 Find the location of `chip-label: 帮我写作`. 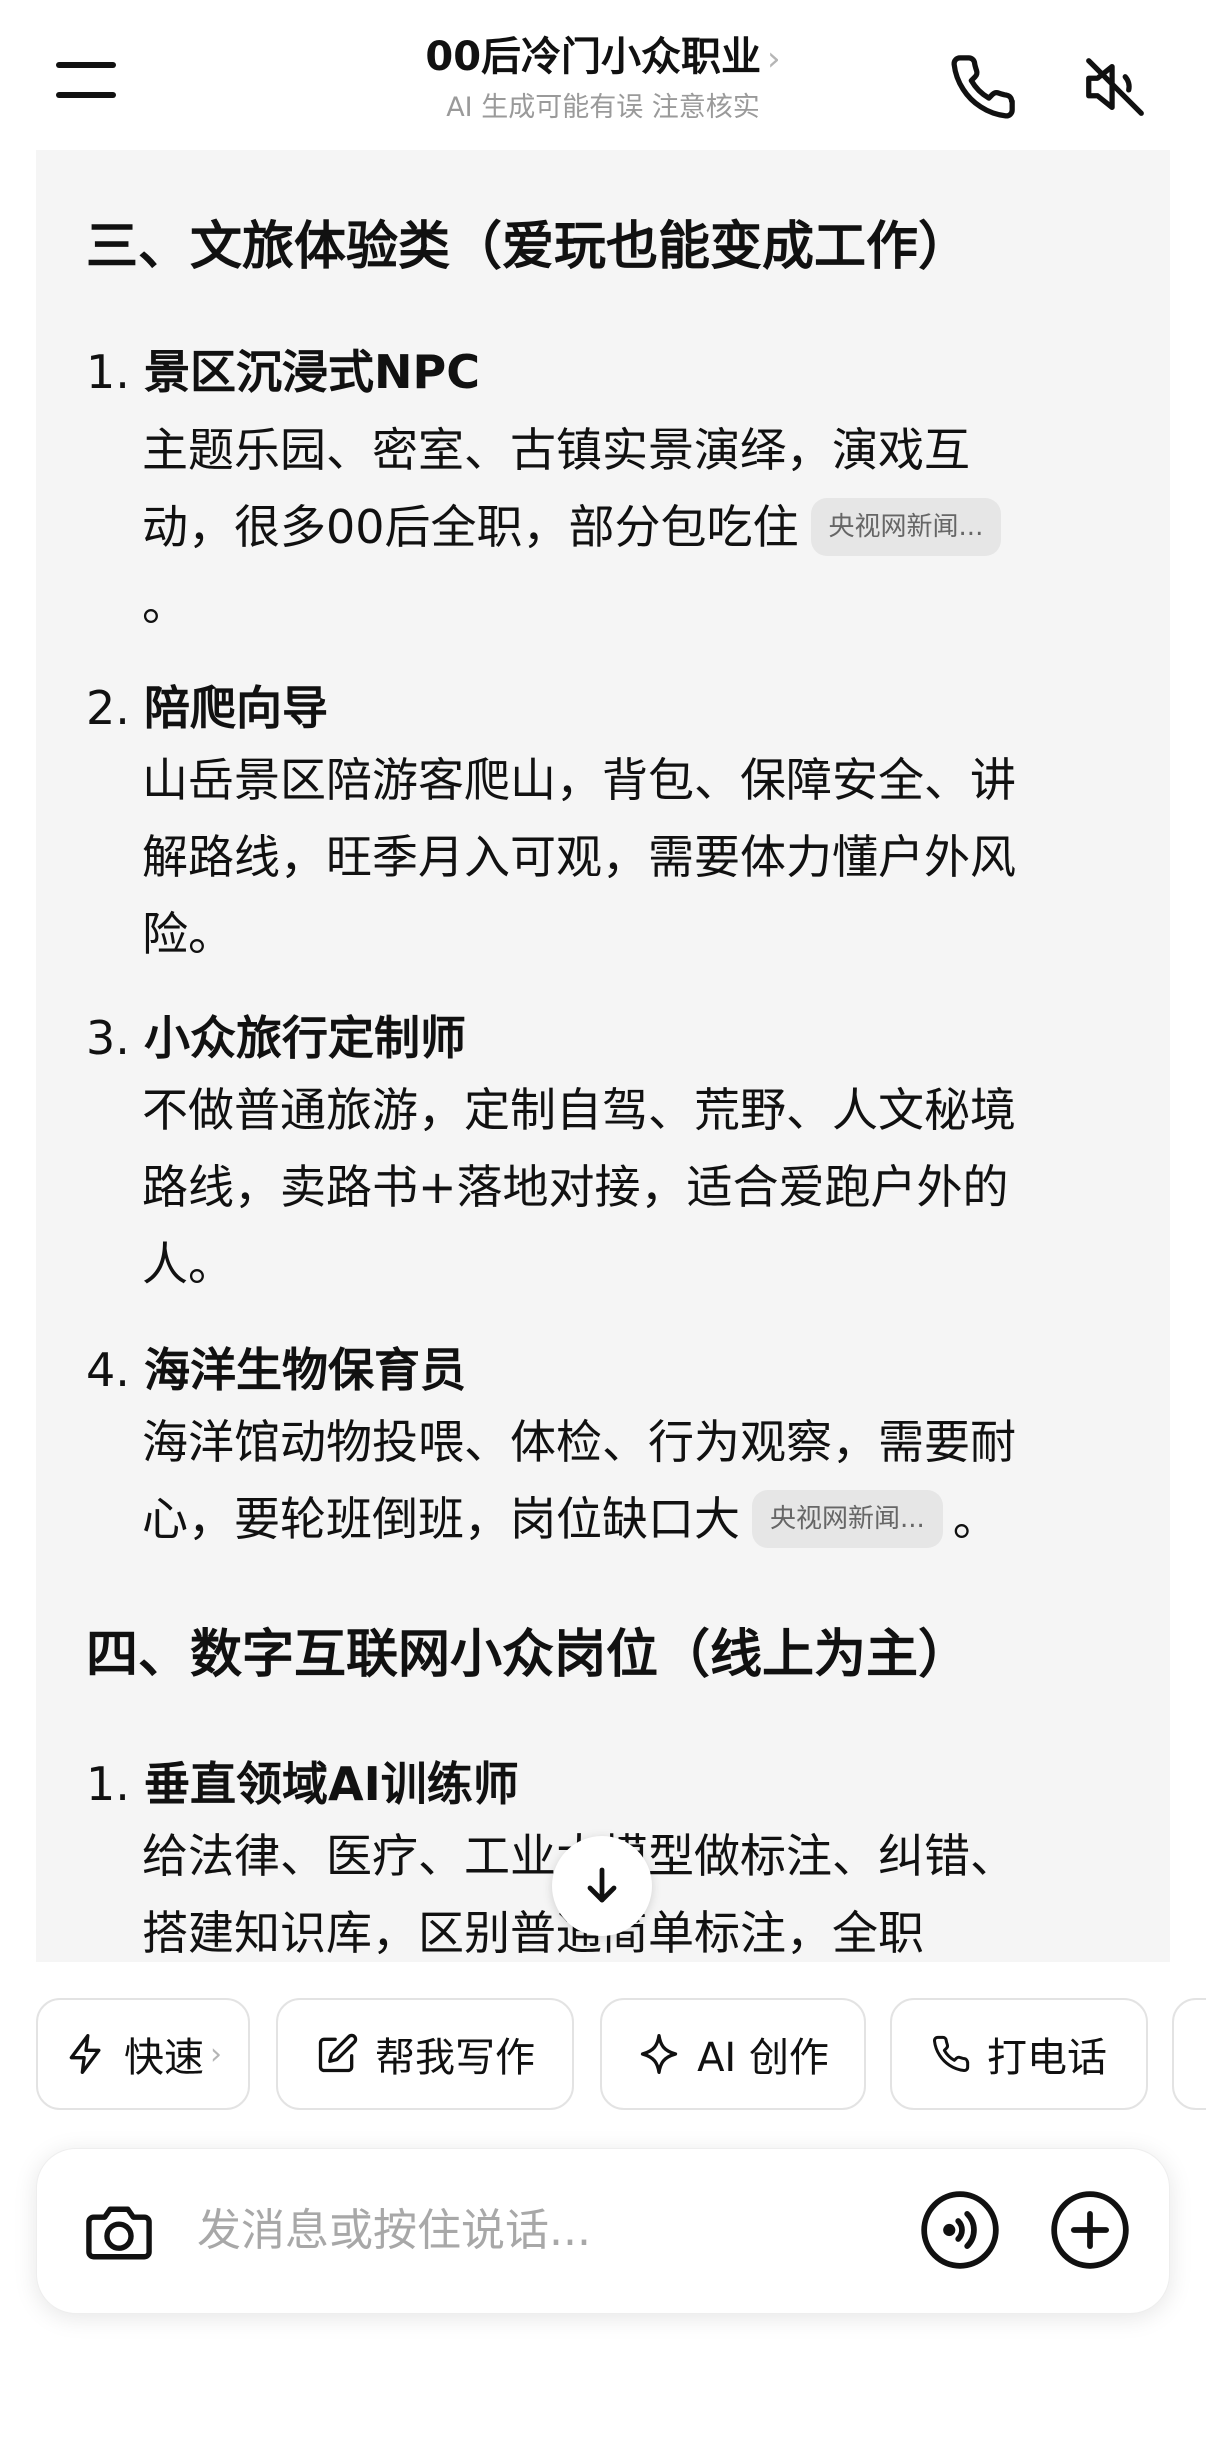

chip-label: 帮我写作 is located at coordinates (455, 2058).